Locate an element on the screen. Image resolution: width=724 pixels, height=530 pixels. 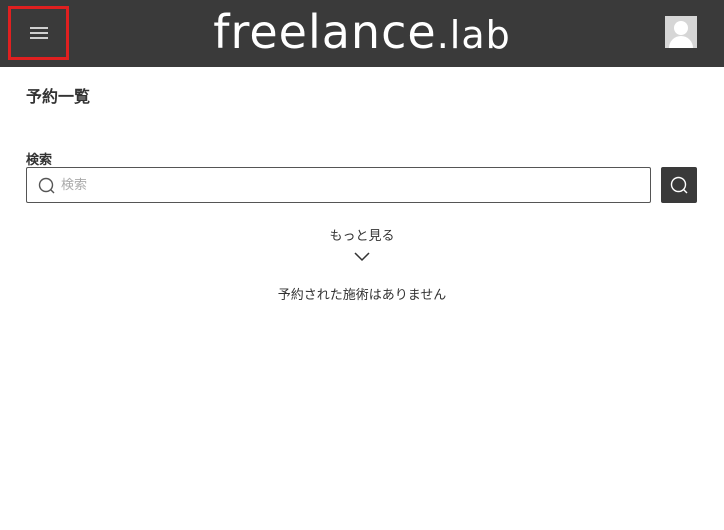
search-input is located at coordinates (351, 185).